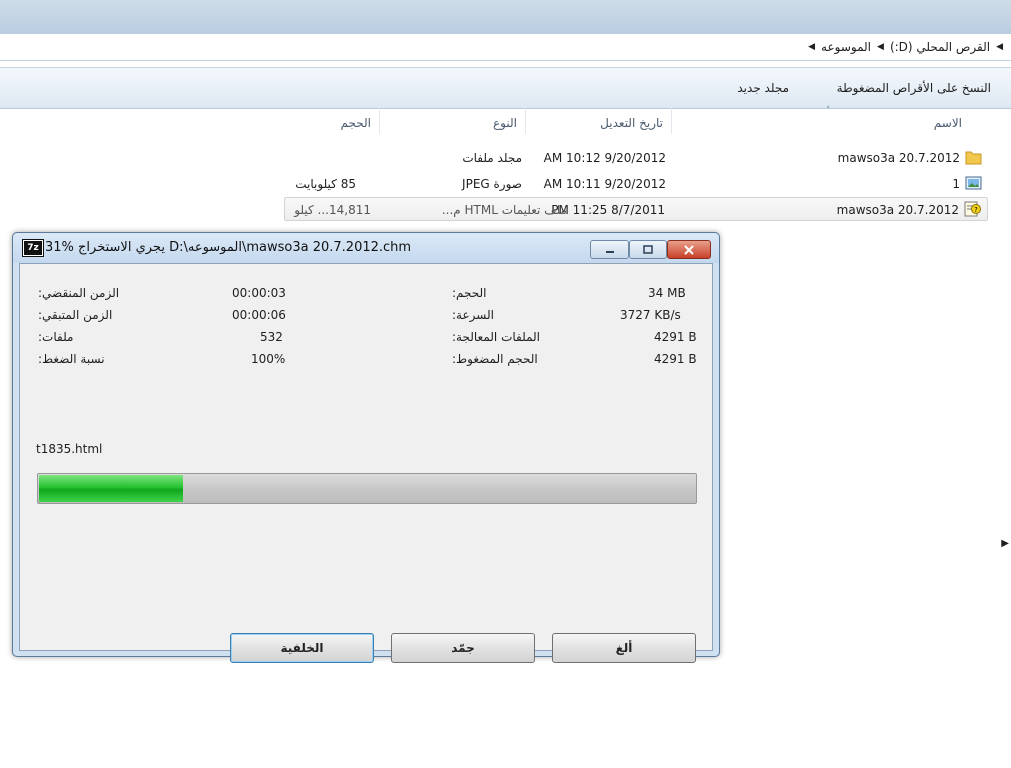 This screenshot has width=1011, height=768. Describe the element at coordinates (268, 359) in the screenshot. I see `compression-ratio-value: 100%` at that location.